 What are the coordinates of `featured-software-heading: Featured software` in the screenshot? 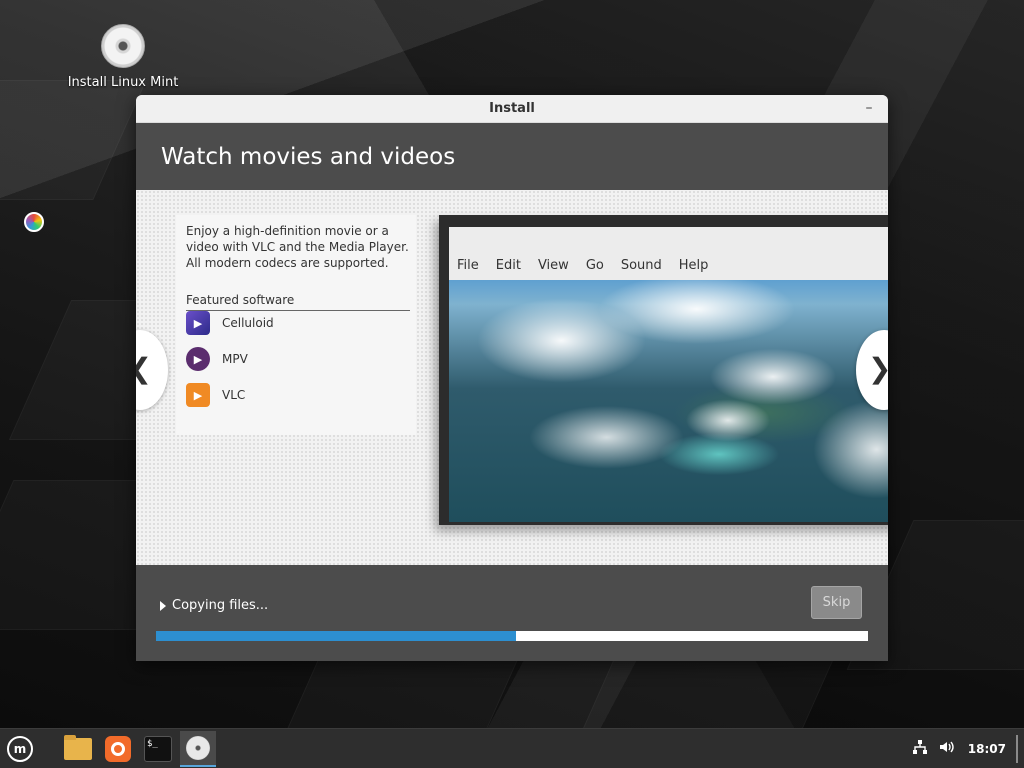 It's located at (298, 302).